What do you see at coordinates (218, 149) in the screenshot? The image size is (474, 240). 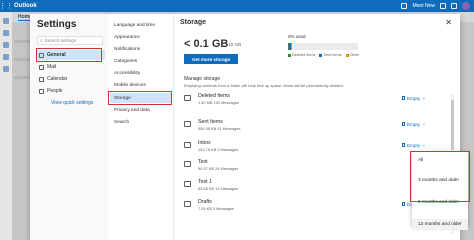 I see `folder-meta: 153.75 KB 3 Messages` at bounding box center [218, 149].